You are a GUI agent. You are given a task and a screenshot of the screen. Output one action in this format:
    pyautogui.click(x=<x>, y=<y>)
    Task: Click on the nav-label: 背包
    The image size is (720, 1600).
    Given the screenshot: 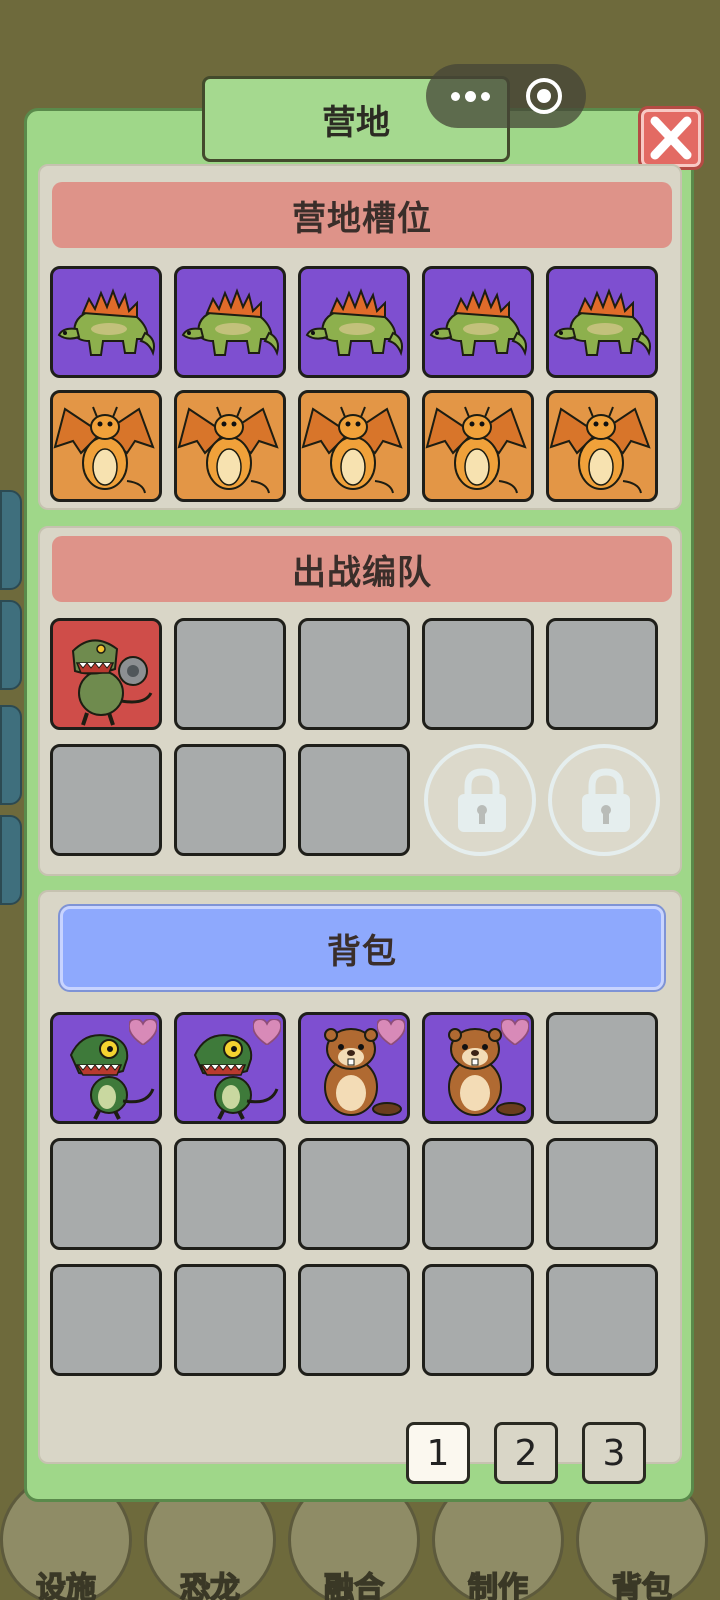 What is the action you would take?
    pyautogui.click(x=642, y=1585)
    